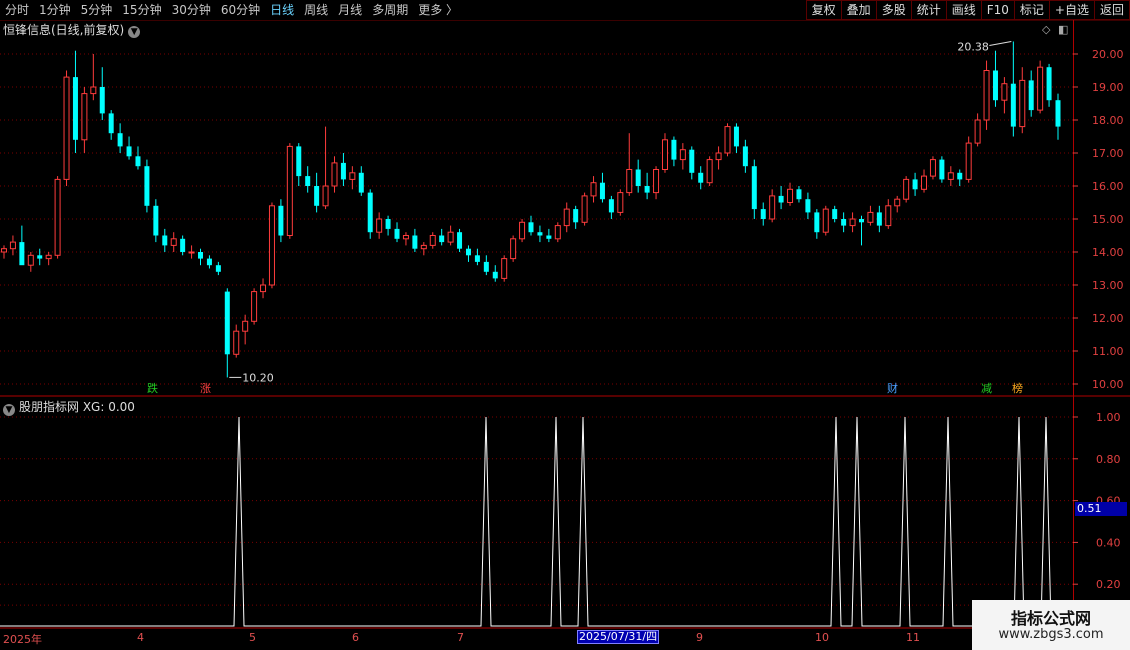 The width and height of the screenshot is (1130, 650). What do you see at coordinates (205, 388) in the screenshot?
I see `event-badge-rise: 涨` at bounding box center [205, 388].